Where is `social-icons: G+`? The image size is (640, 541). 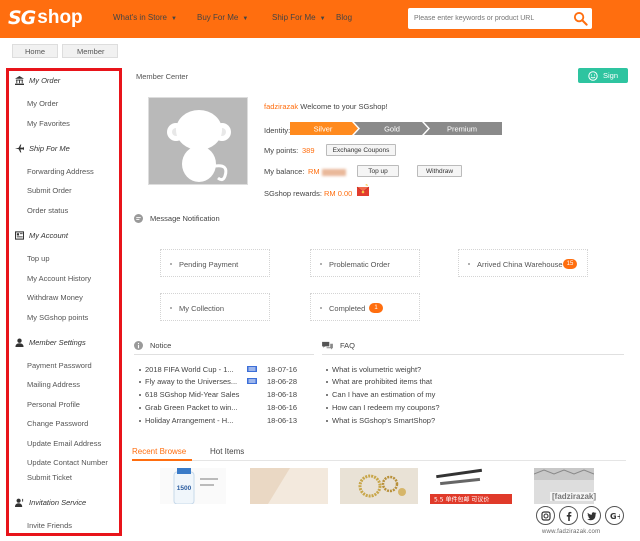 social-icons: G+ is located at coordinates (582, 515).